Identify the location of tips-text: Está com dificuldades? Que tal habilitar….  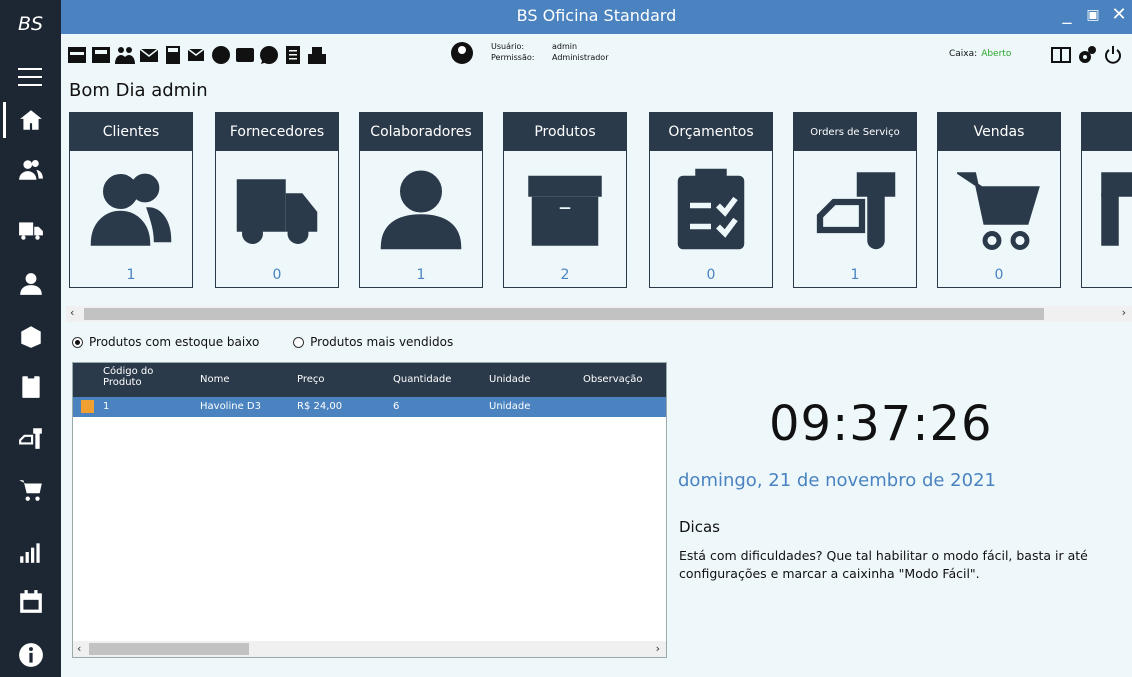
(883, 564).